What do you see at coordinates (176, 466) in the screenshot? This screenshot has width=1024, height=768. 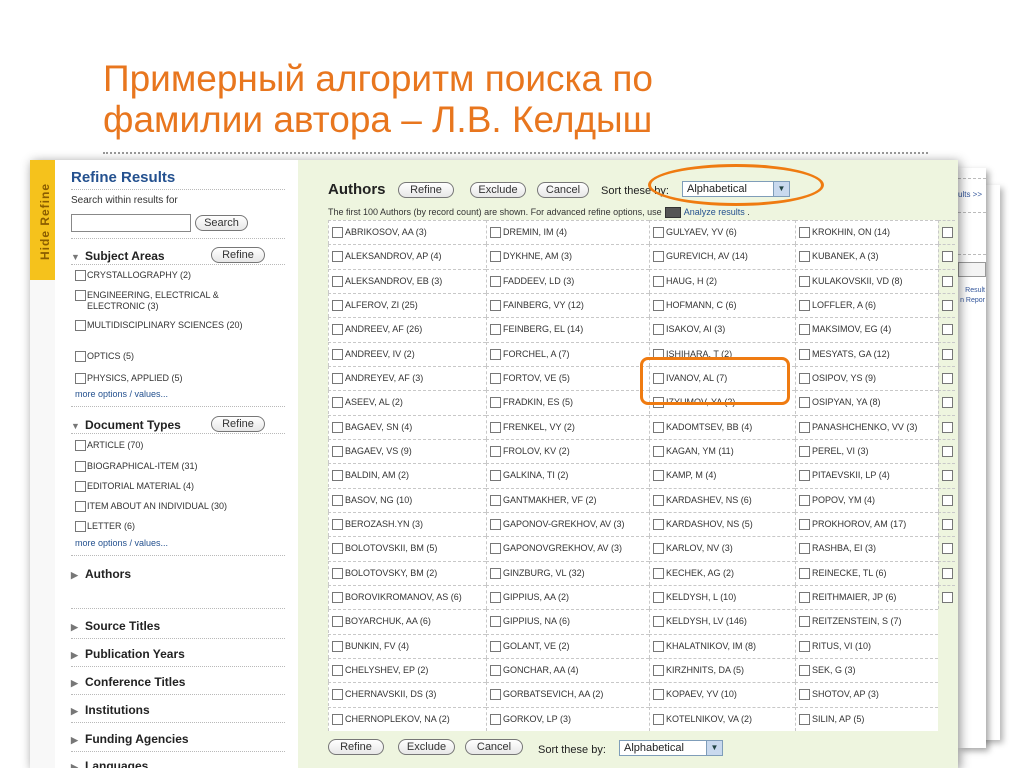 I see `doctype-item: BIOGRAPHICAL-ITEM (31)` at bounding box center [176, 466].